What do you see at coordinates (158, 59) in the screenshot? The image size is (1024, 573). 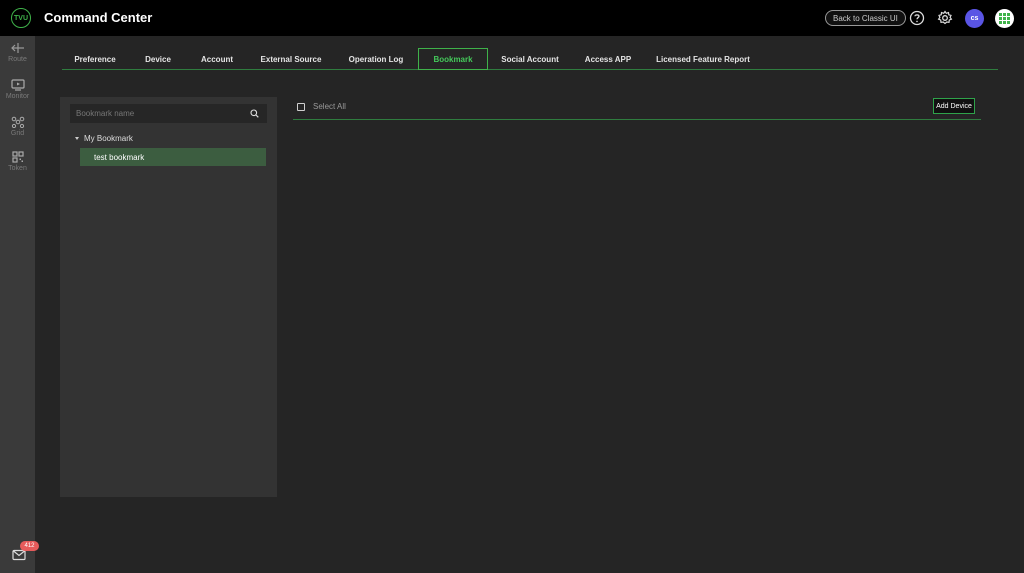 I see `tab-device: Device` at bounding box center [158, 59].